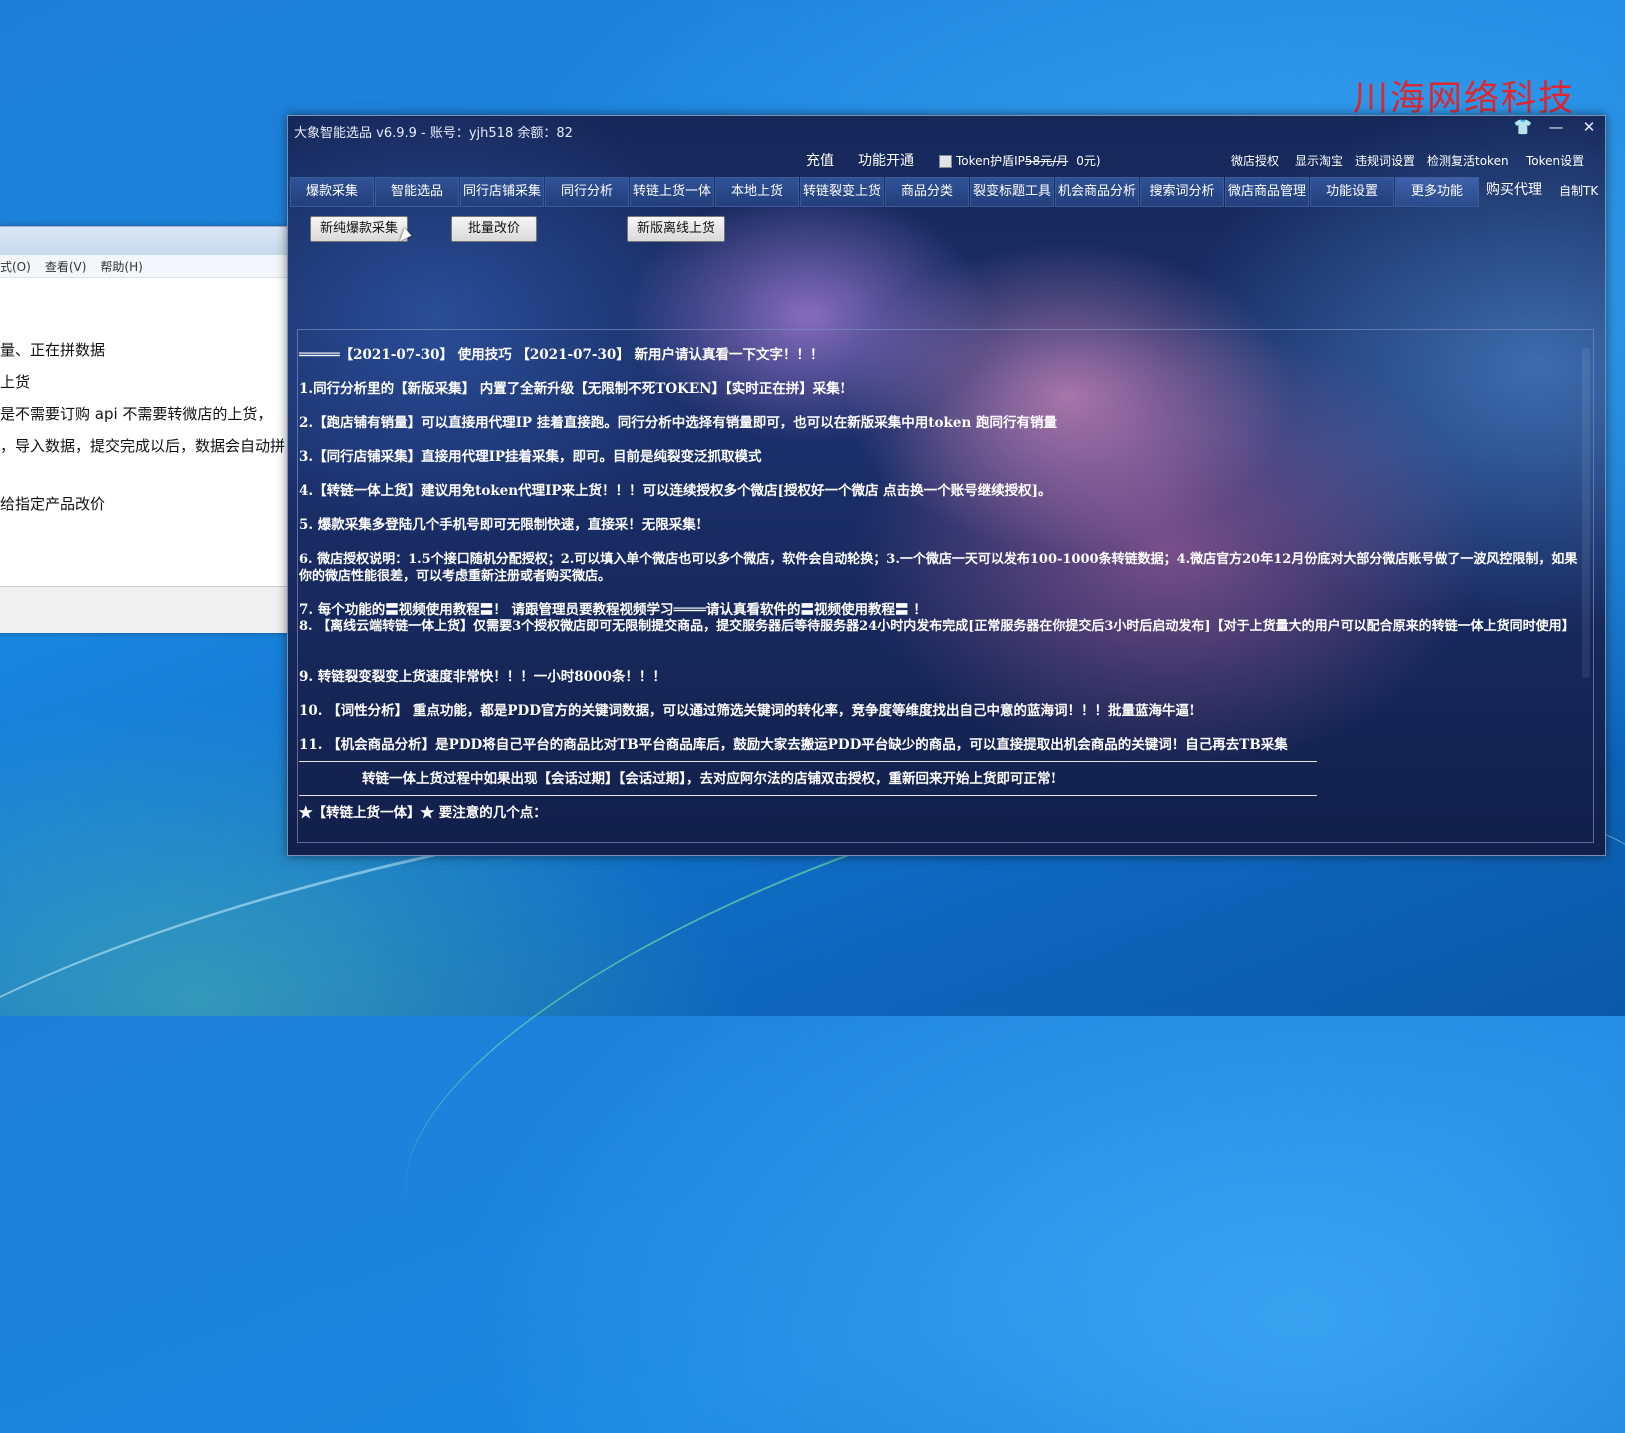 The width and height of the screenshot is (1625, 1433). What do you see at coordinates (144, 241) in the screenshot?
I see `background-window-titlebar` at bounding box center [144, 241].